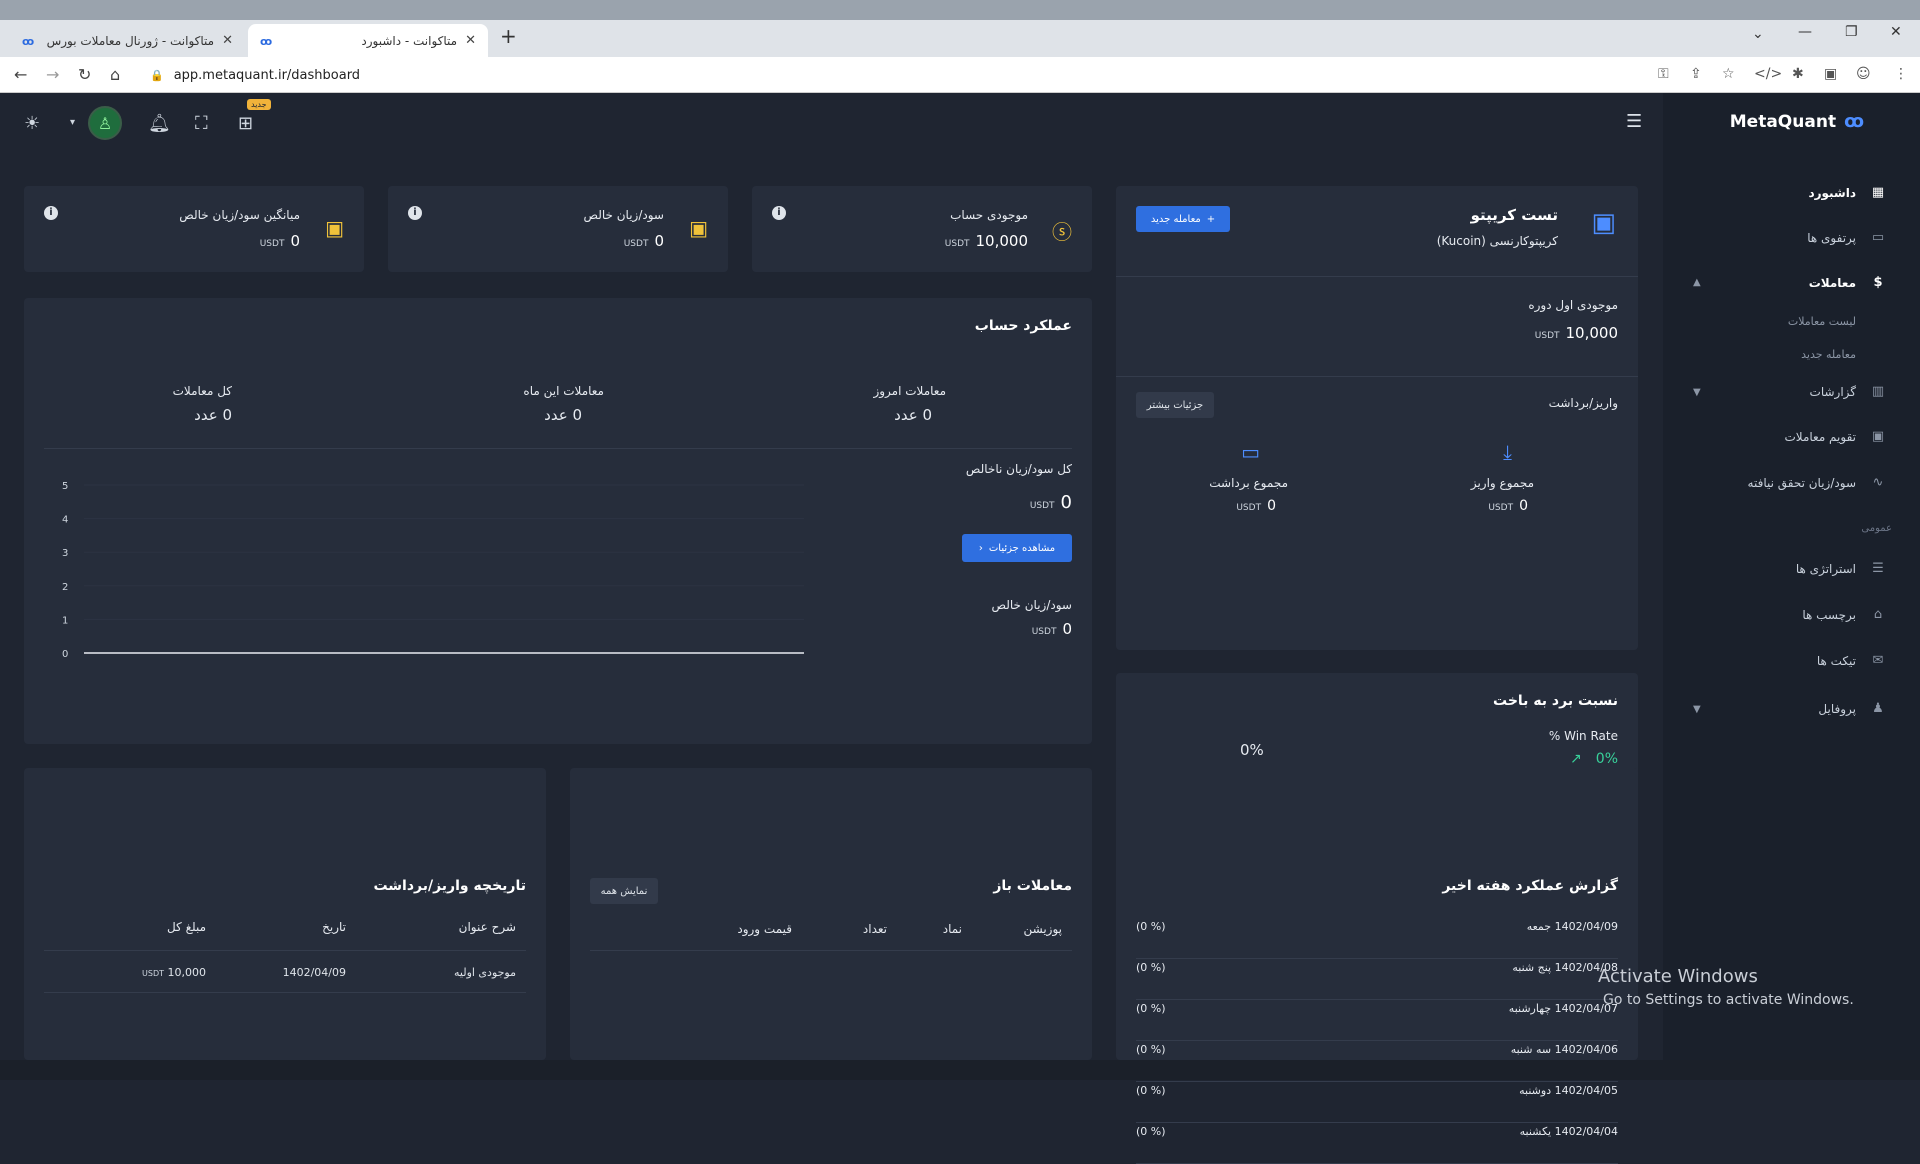 The width and height of the screenshot is (1920, 1164). What do you see at coordinates (259, 104) in the screenshot?
I see `new-badge: جدید` at bounding box center [259, 104].